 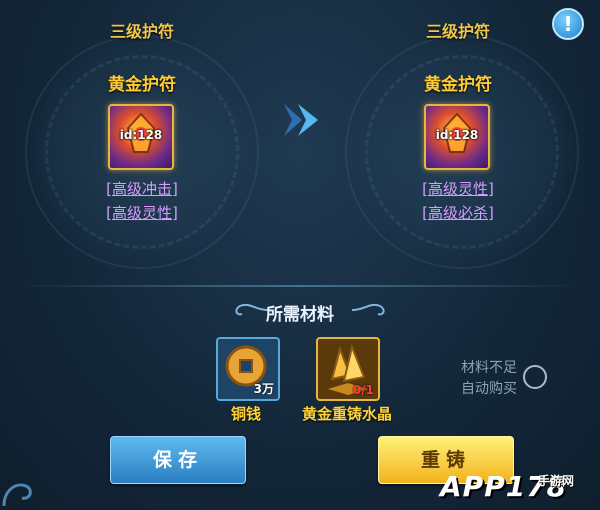 What do you see at coordinates (301, 120) in the screenshot?
I see `arrow-right-icon` at bounding box center [301, 120].